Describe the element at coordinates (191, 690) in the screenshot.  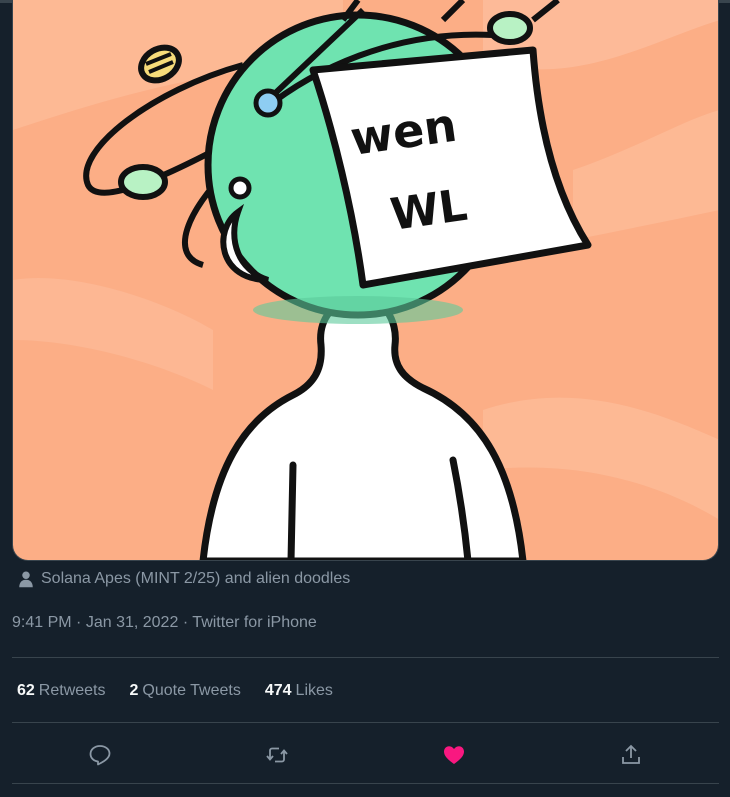
I see `quote-tweets-label: Quote Tweets` at that location.